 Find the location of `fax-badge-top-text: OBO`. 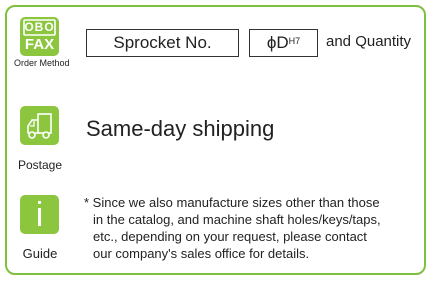

fax-badge-top-text: OBO is located at coordinates (39, 27).